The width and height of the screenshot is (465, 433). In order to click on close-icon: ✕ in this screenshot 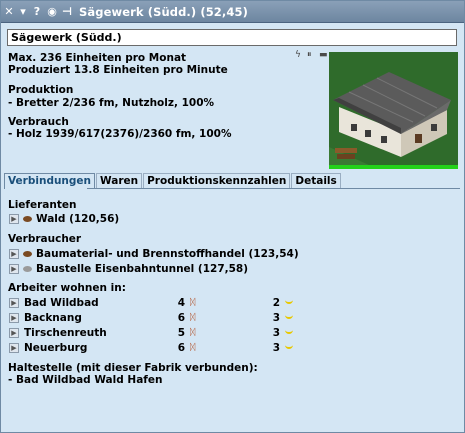, I will do `click(9, 12)`.